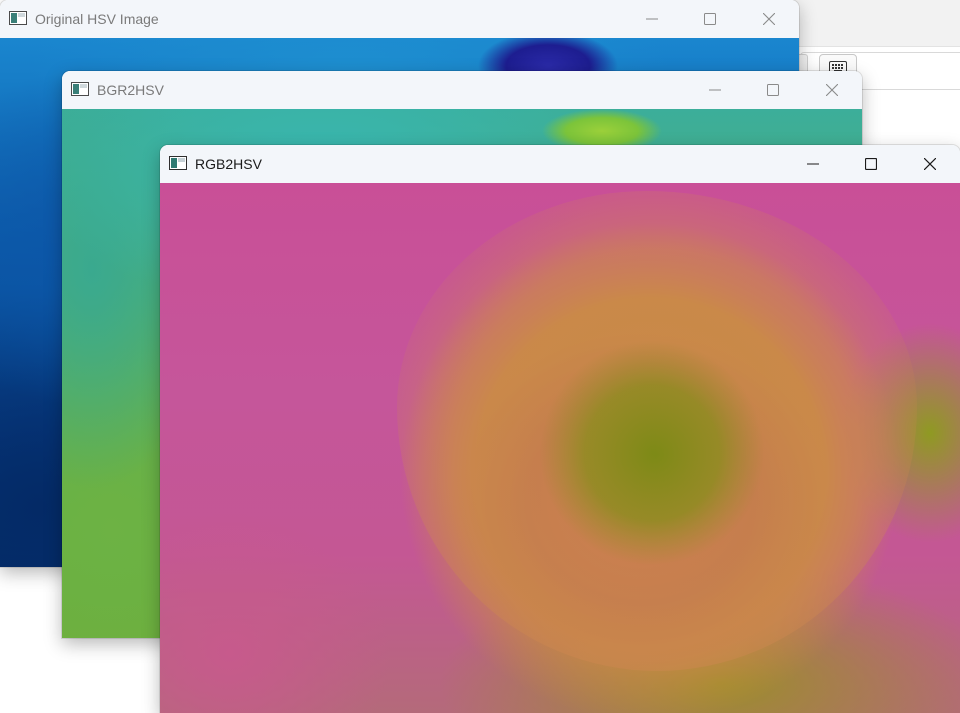 This screenshot has width=960, height=713. What do you see at coordinates (130, 90) in the screenshot?
I see `window-title: BGR2HSV` at bounding box center [130, 90].